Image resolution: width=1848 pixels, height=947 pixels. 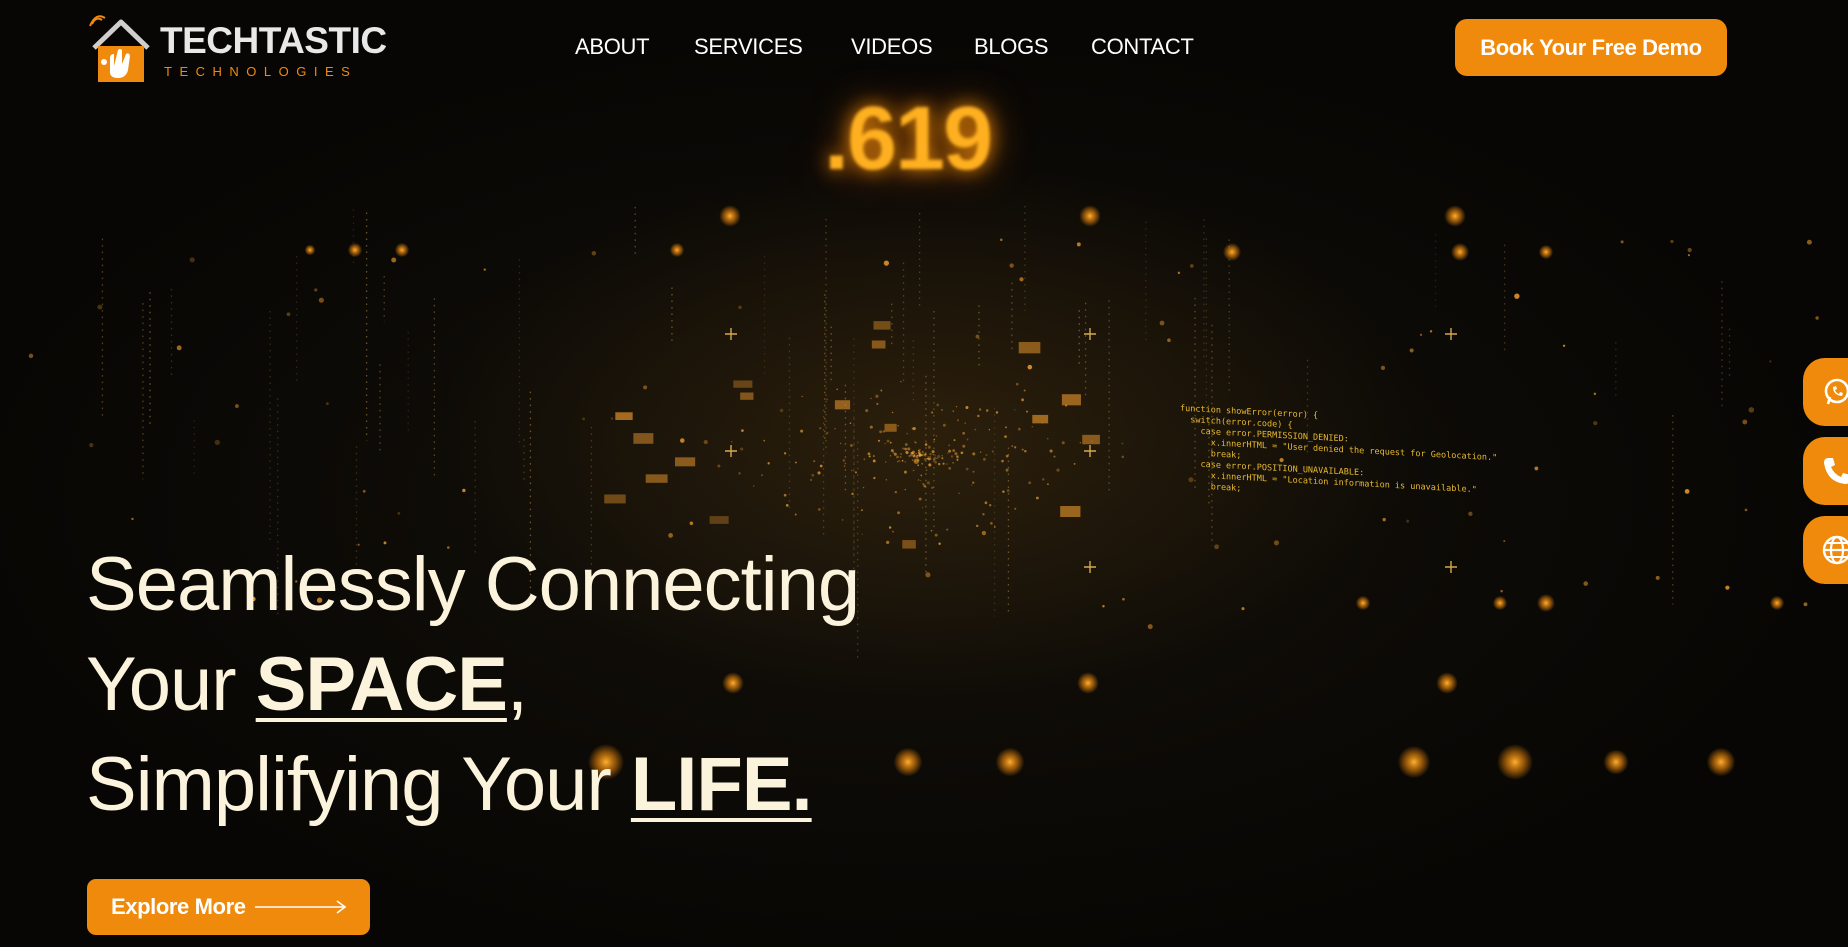 What do you see at coordinates (472, 685) in the screenshot?
I see `headline-line-2: Your SPACE,` at bounding box center [472, 685].